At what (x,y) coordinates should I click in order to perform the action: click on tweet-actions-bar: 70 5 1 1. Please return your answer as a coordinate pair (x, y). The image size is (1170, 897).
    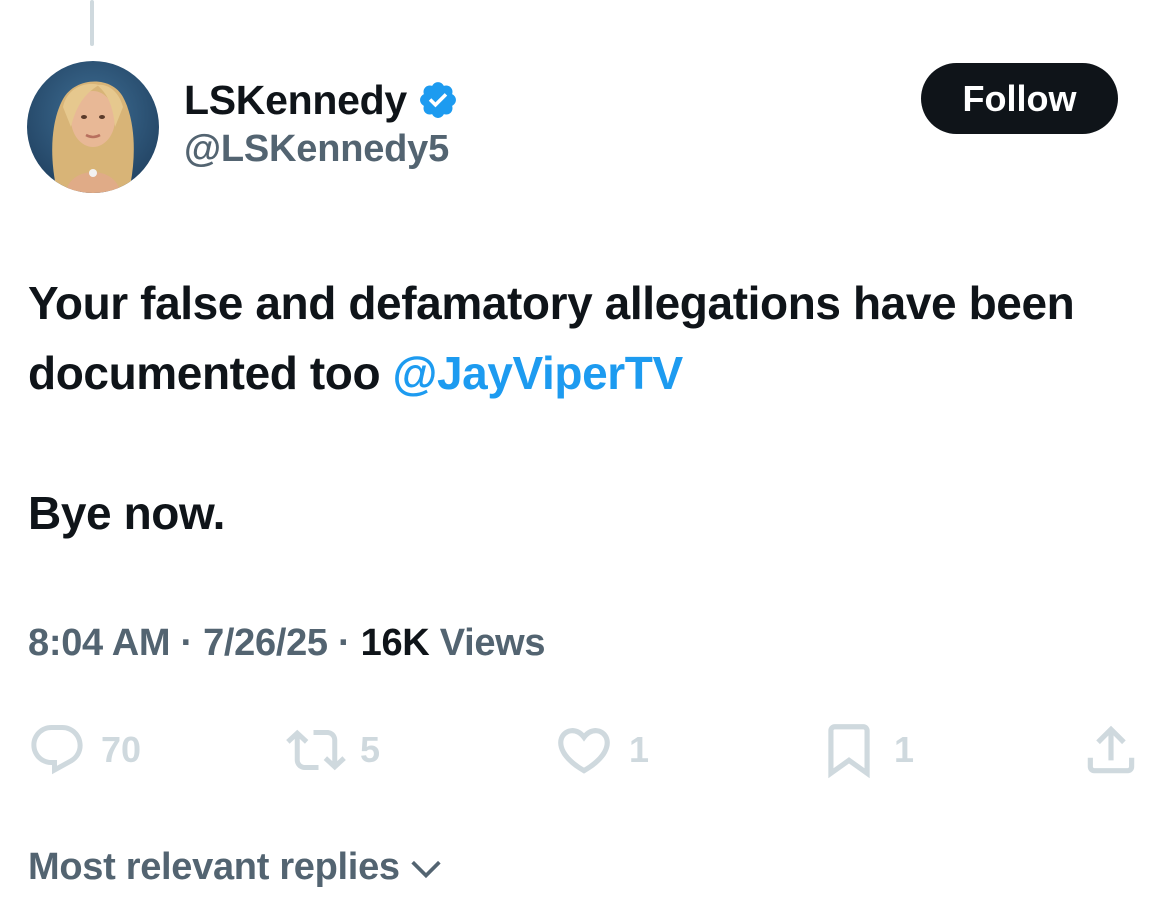
    Looking at the image, I should click on (585, 750).